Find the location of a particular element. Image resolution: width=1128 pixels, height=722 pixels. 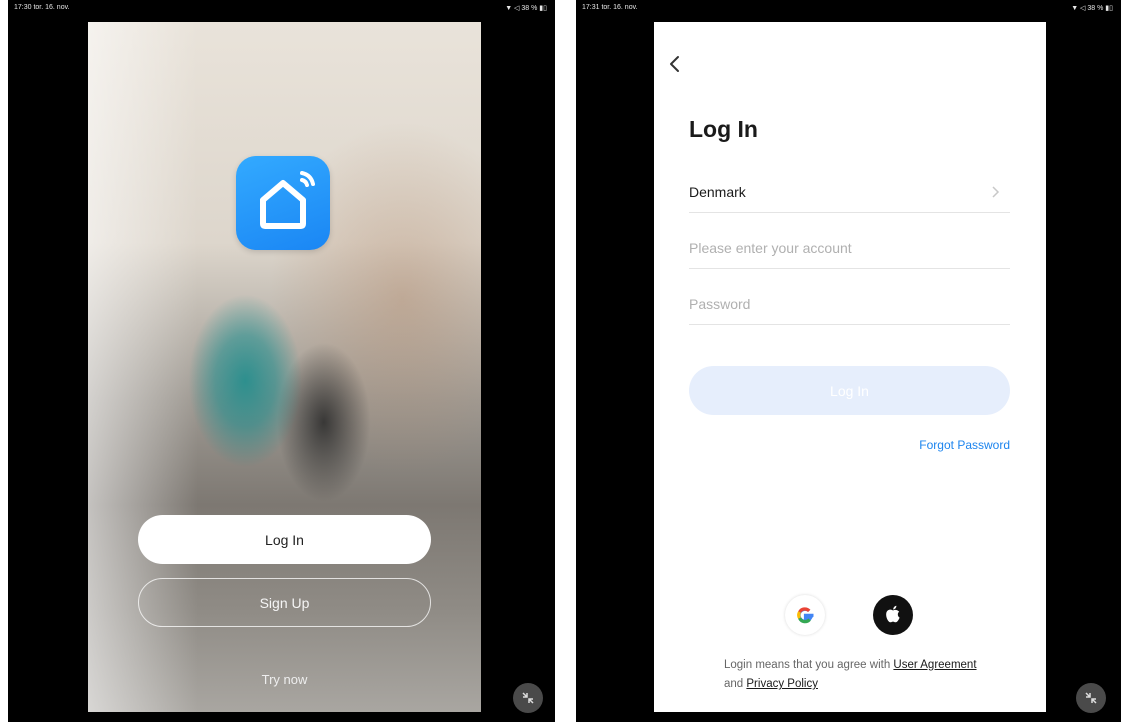

country-select: Denmark is located at coordinates (849, 192).